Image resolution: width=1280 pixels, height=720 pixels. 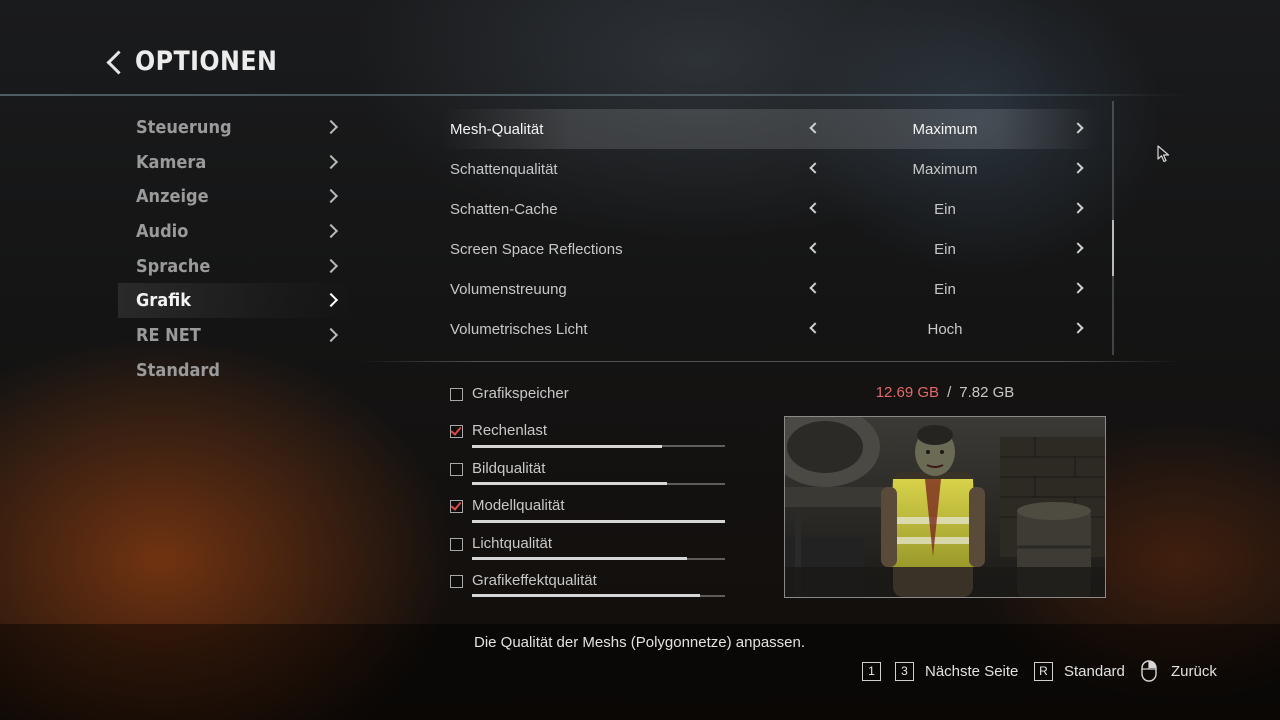 I want to click on footer-next-page: 1 3 Nächste Seite, so click(x=940, y=671).